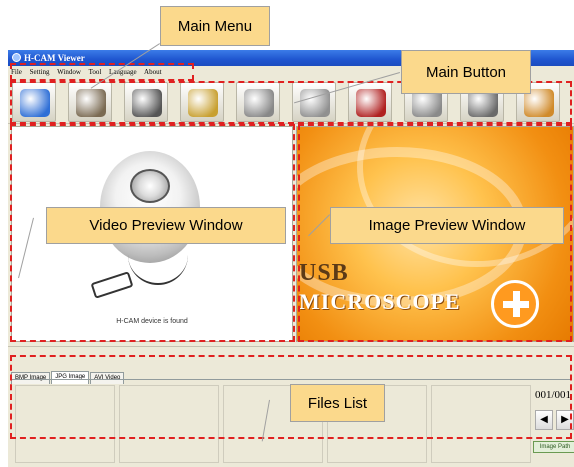  Describe the element at coordinates (166, 225) in the screenshot. I see `video-preview-callout: Video Preview Window` at that location.